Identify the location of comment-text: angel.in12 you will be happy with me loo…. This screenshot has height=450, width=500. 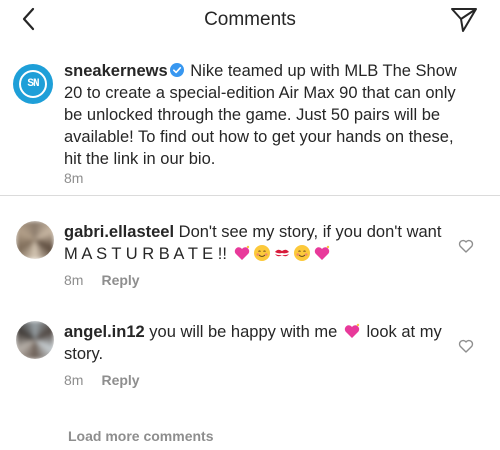
(254, 343).